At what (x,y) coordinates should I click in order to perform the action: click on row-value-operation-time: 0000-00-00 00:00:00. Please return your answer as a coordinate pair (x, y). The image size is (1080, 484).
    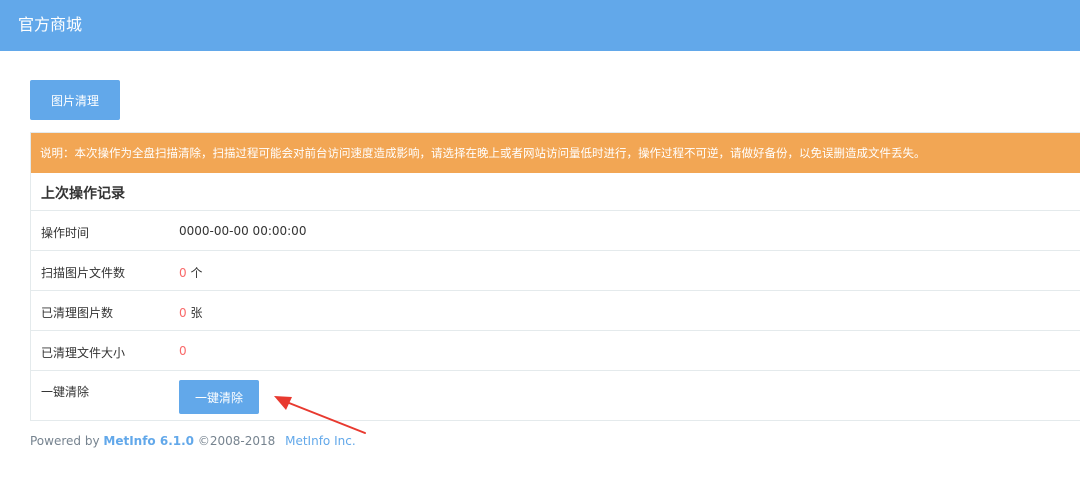
    Looking at the image, I should click on (243, 231).